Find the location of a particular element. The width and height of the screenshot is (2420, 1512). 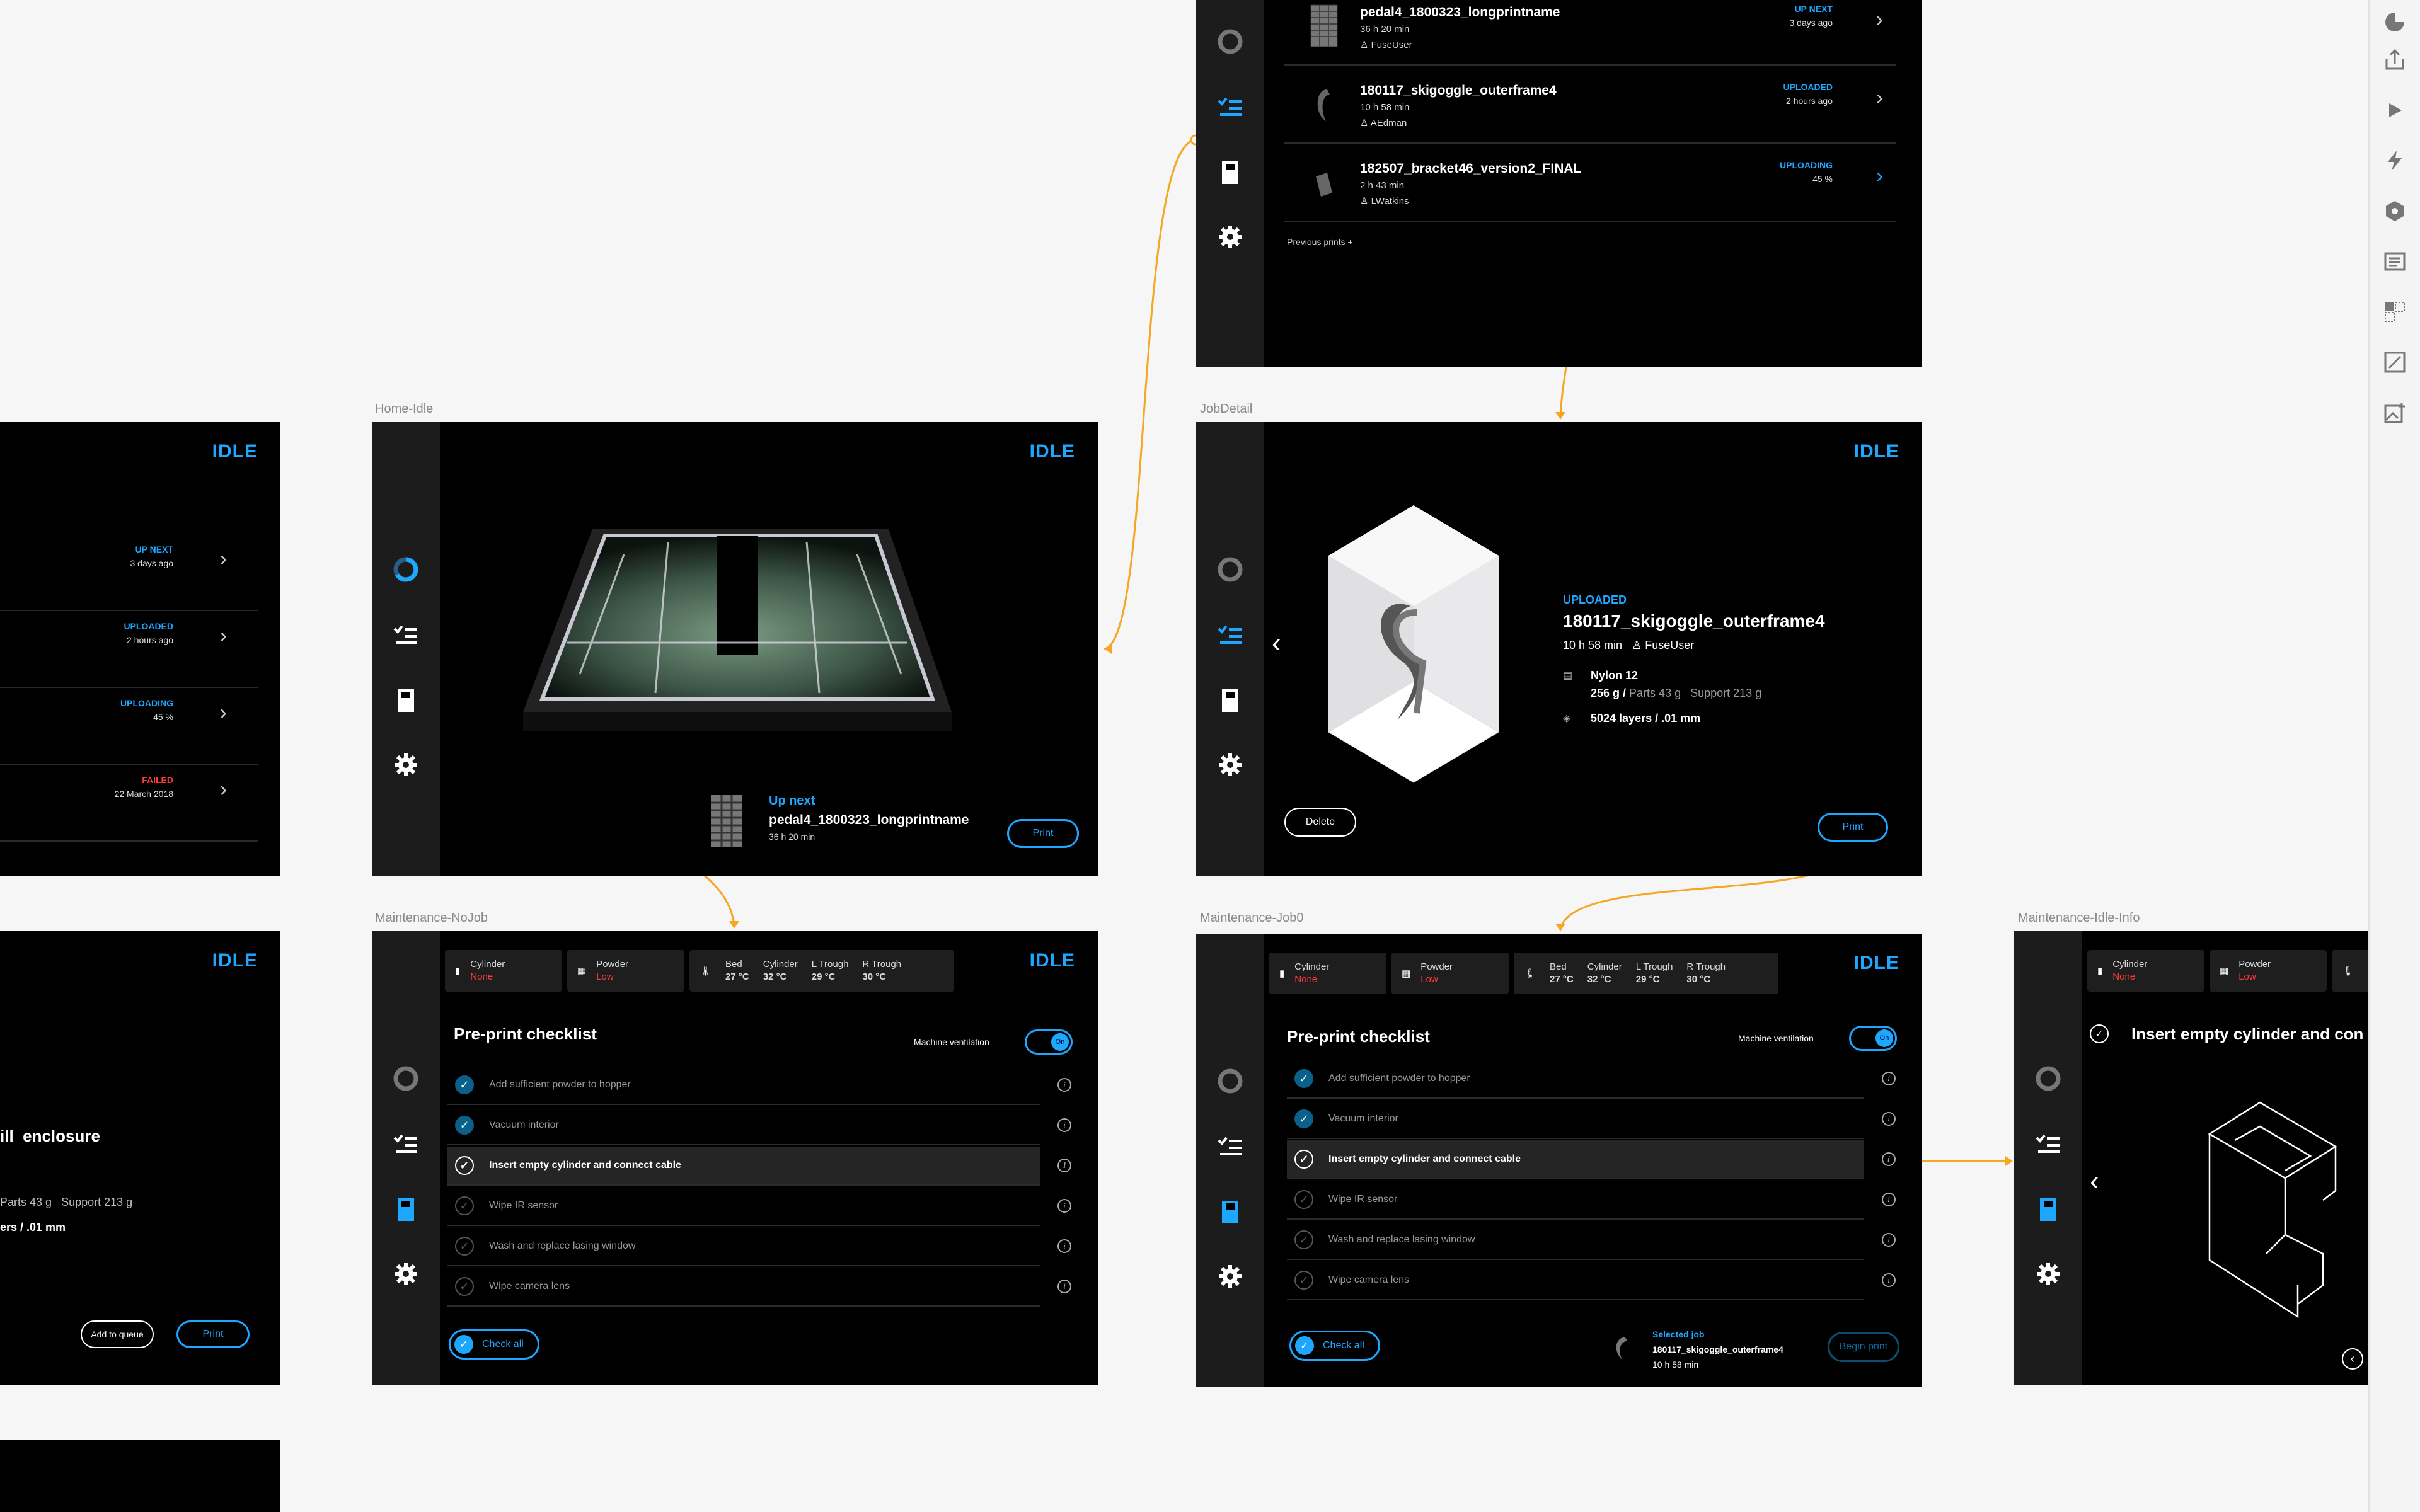

begin-print-button: Begin print is located at coordinates (1864, 1347).